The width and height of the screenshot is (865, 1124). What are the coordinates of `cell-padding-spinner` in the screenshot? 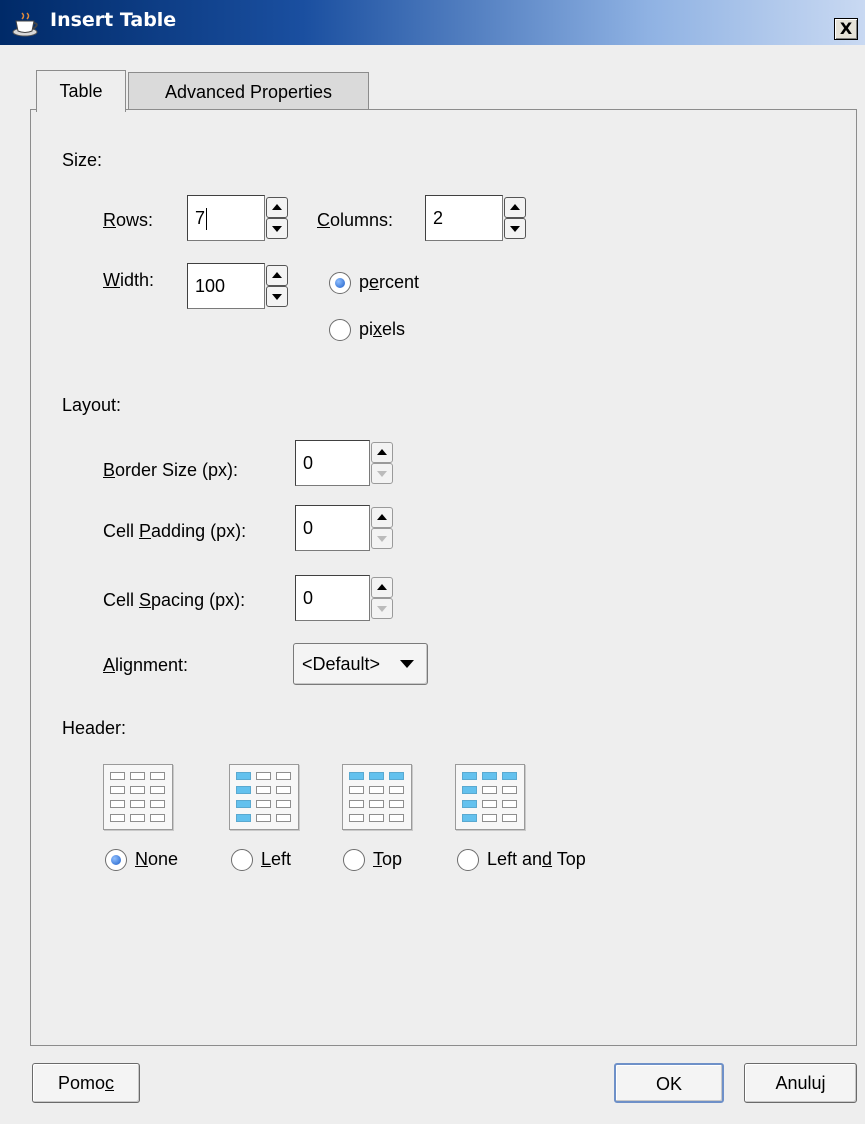 It's located at (382, 528).